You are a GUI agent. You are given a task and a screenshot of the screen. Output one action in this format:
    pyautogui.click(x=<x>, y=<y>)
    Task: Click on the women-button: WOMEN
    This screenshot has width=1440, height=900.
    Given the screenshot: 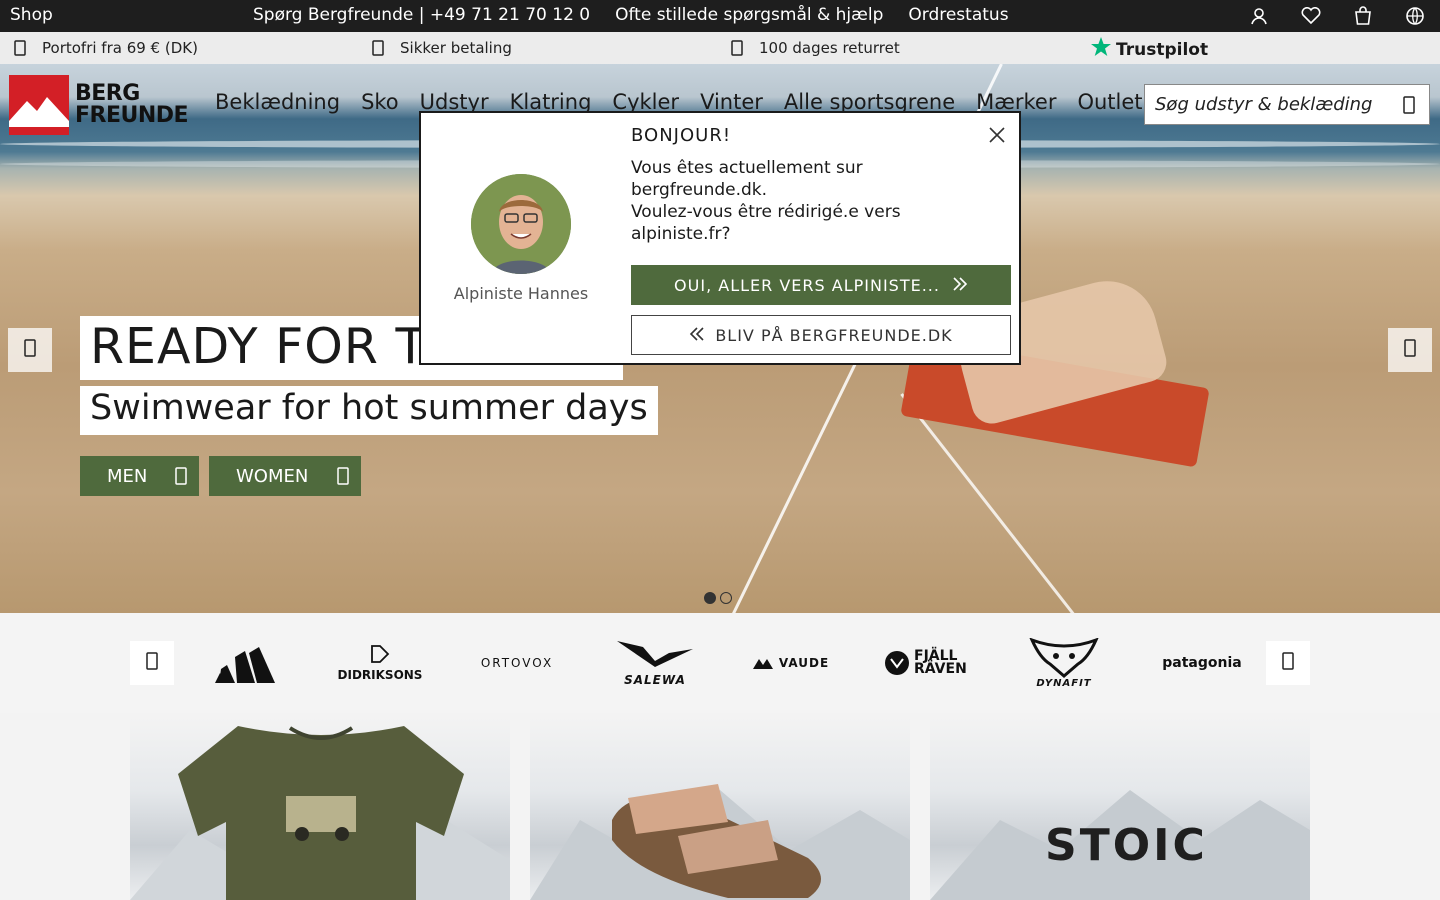 What is the action you would take?
    pyautogui.click(x=285, y=476)
    